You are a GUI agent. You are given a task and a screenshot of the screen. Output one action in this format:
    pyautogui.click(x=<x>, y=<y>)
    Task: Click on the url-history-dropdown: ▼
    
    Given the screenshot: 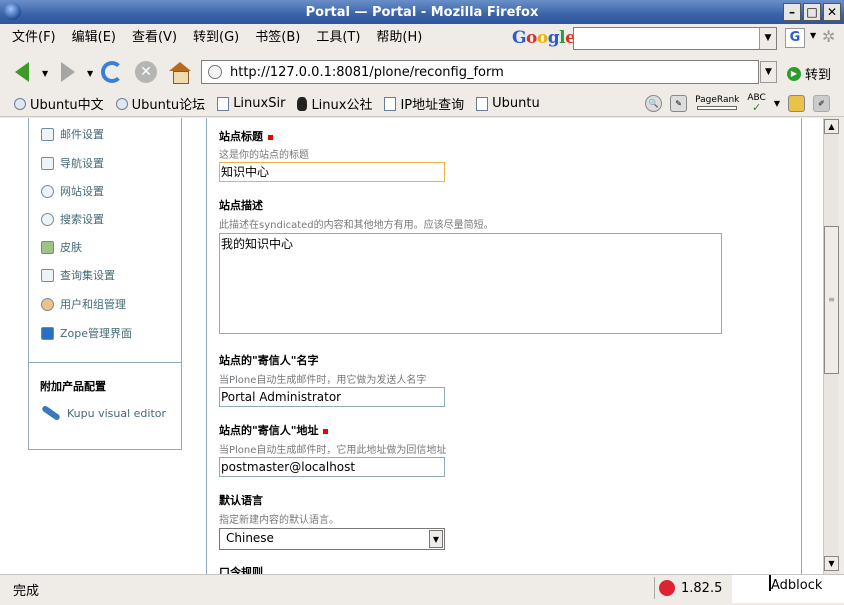 What is the action you would take?
    pyautogui.click(x=768, y=72)
    